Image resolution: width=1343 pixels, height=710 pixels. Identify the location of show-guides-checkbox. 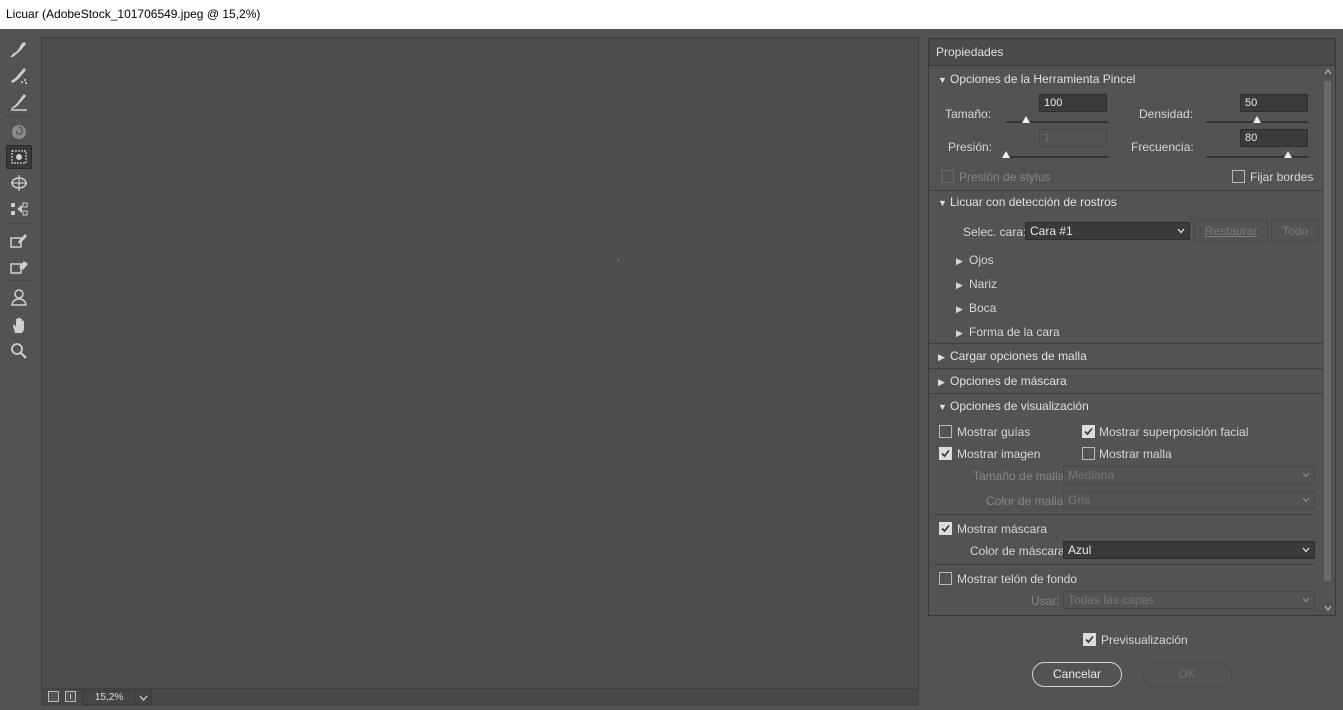
(945, 431).